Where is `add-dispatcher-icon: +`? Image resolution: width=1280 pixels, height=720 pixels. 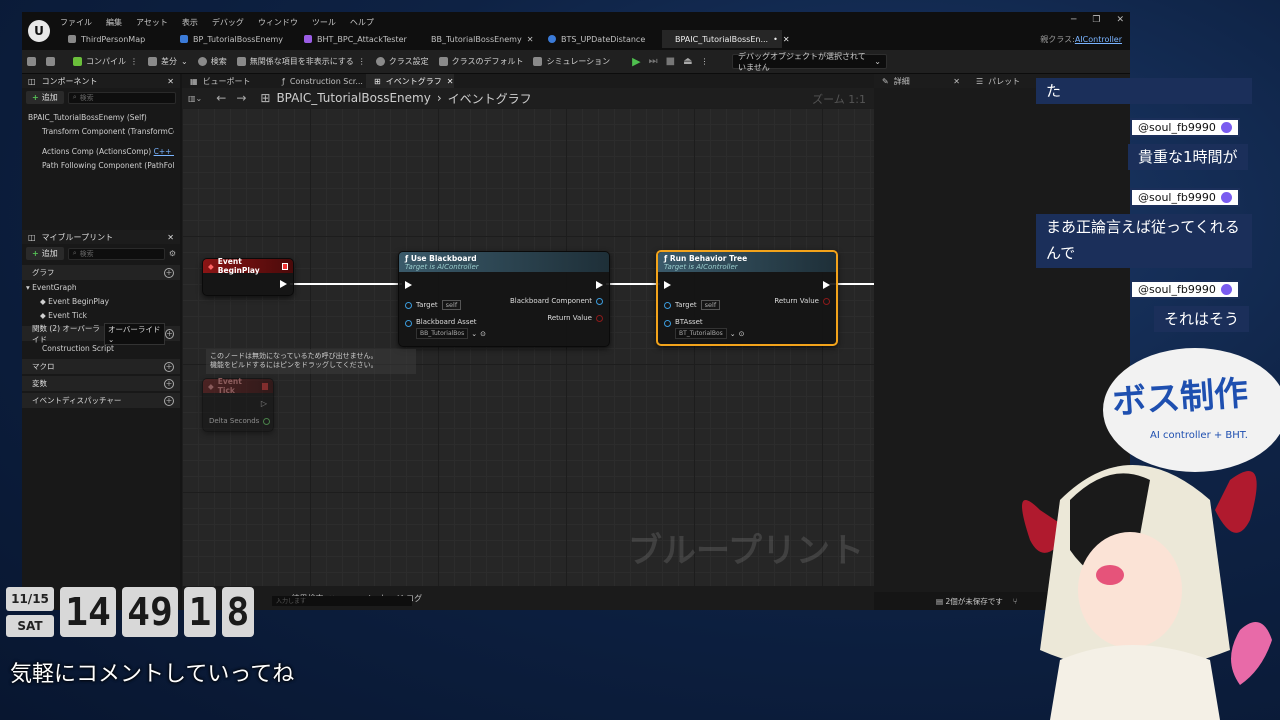 add-dispatcher-icon: + is located at coordinates (169, 400).